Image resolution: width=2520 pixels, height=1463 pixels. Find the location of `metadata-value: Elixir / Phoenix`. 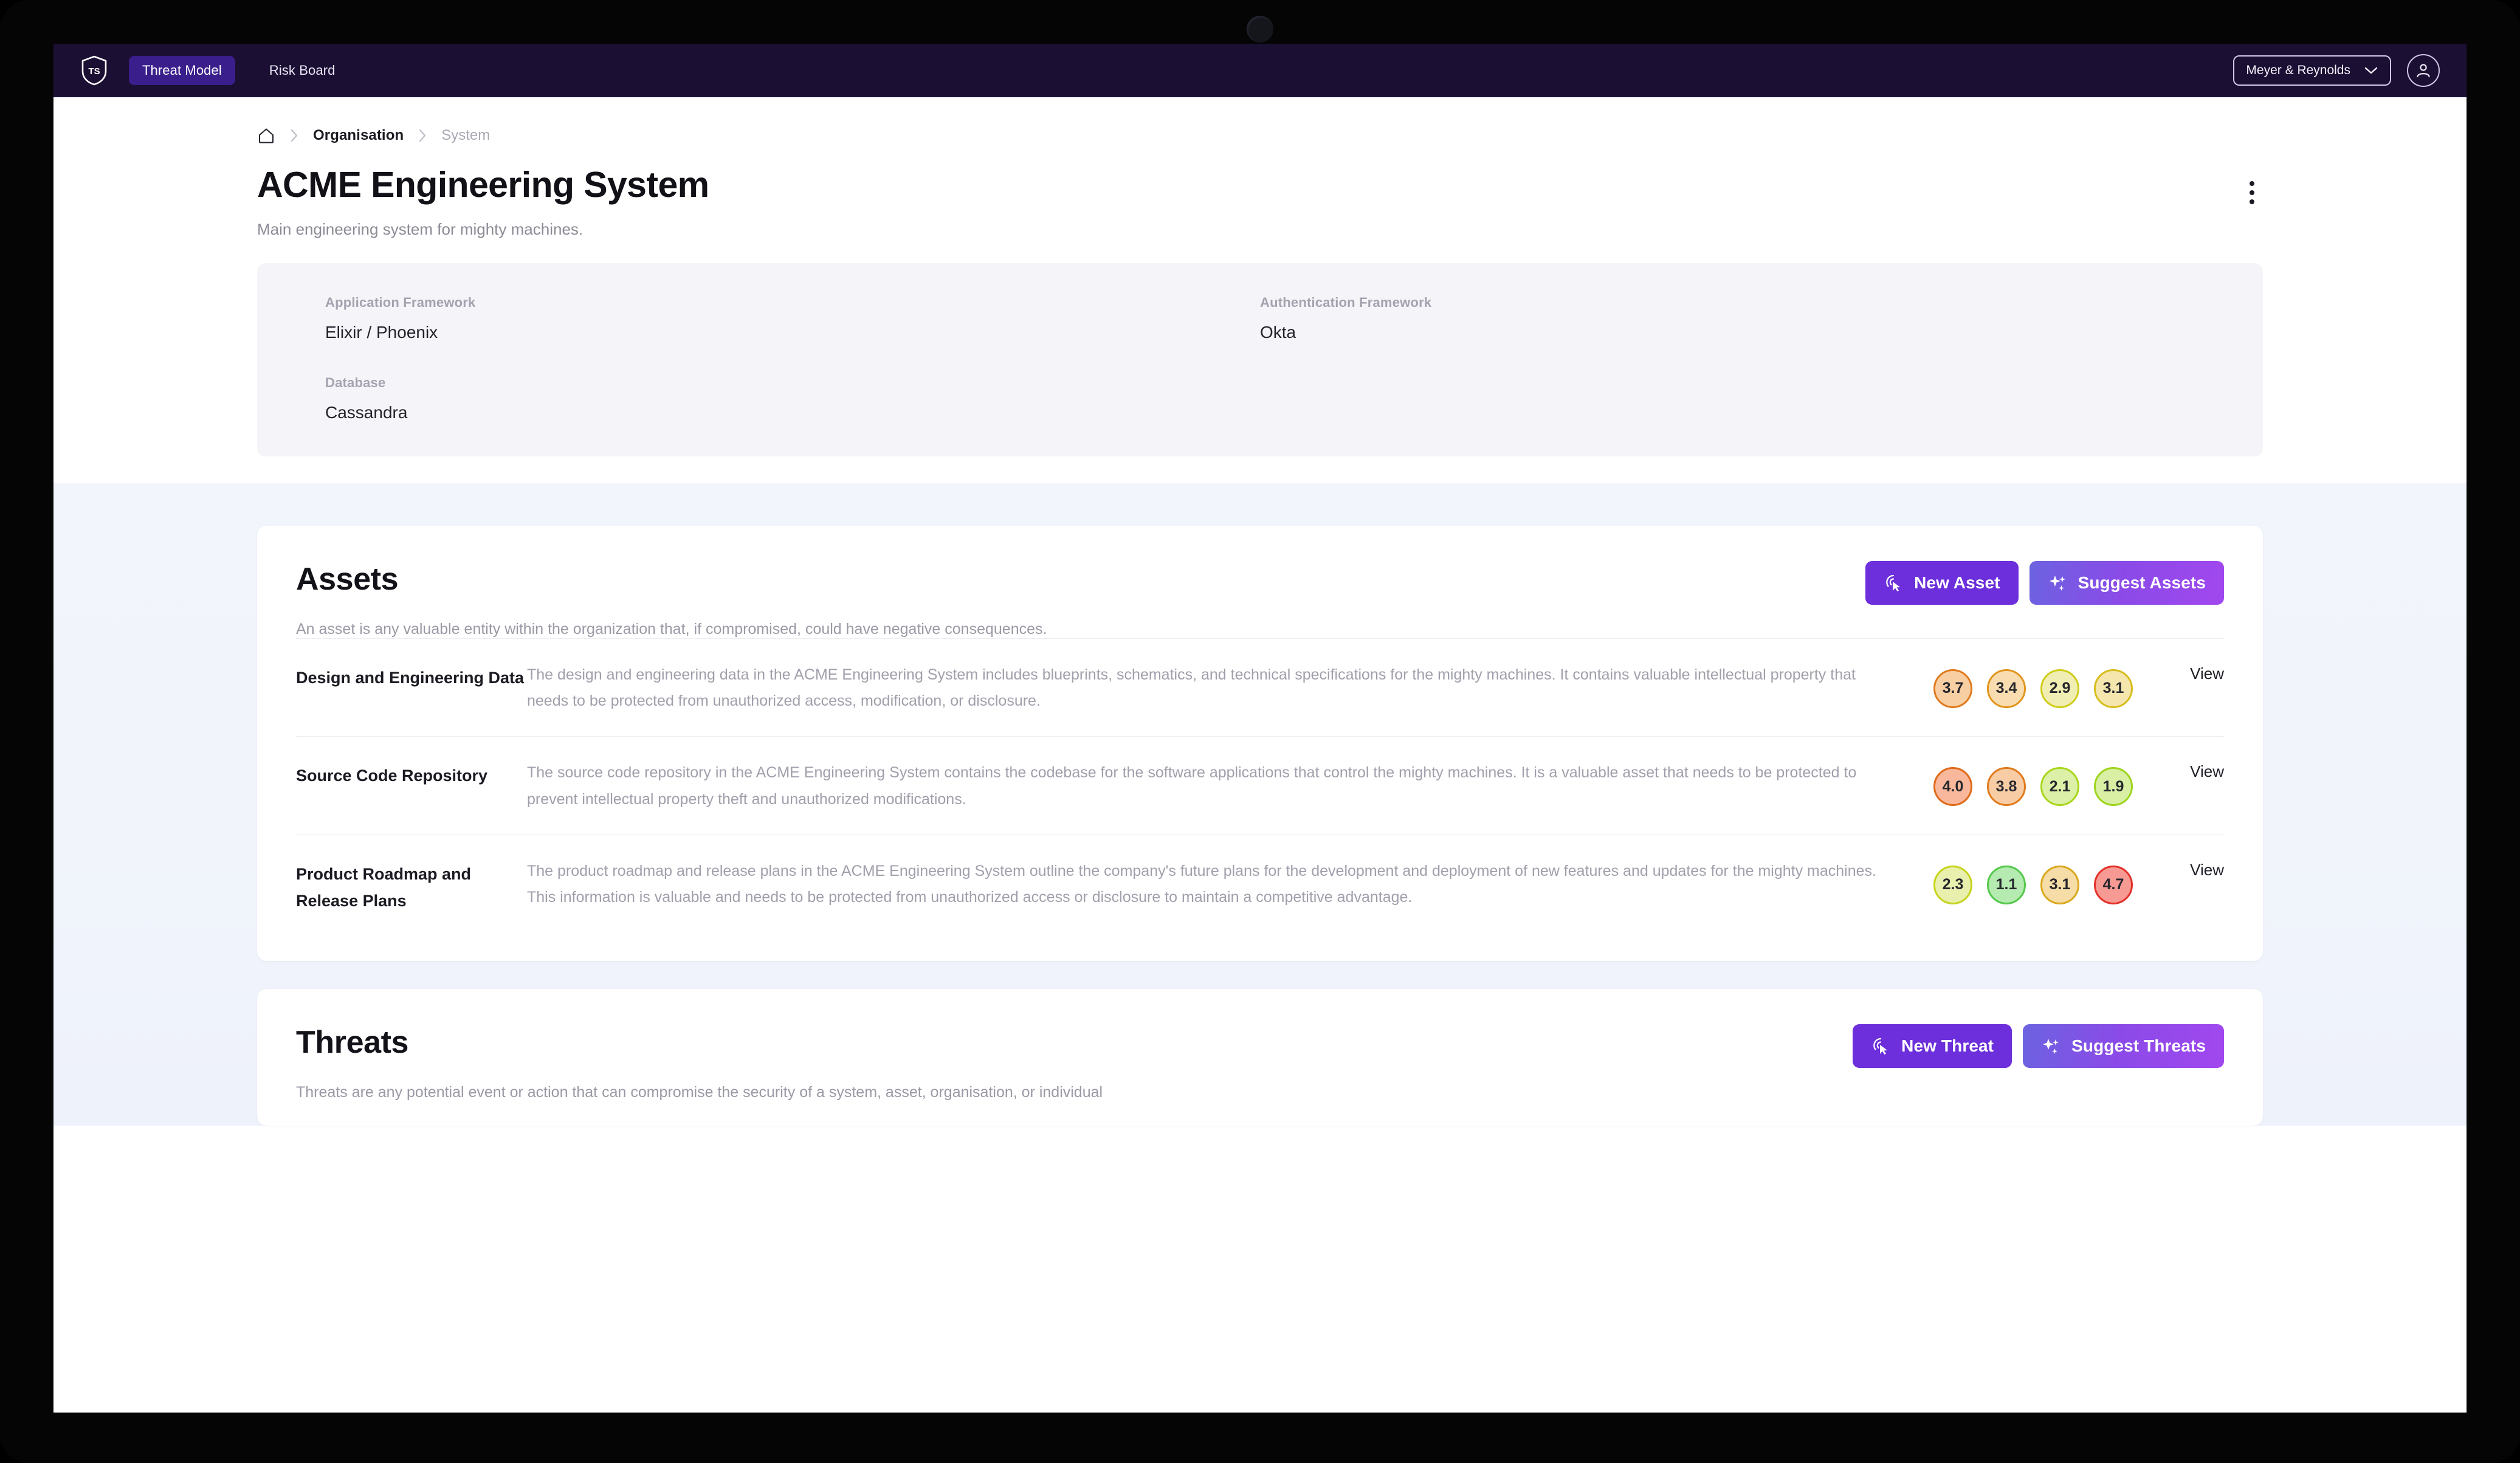

metadata-value: Elixir / Phoenix is located at coordinates (381, 332).